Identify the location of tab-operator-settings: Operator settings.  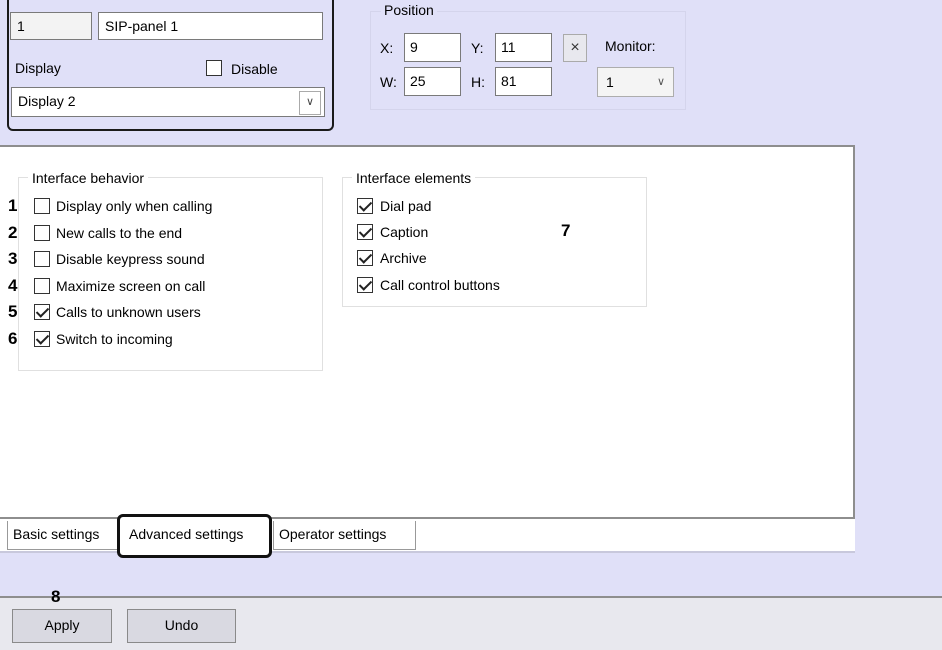
(344, 535).